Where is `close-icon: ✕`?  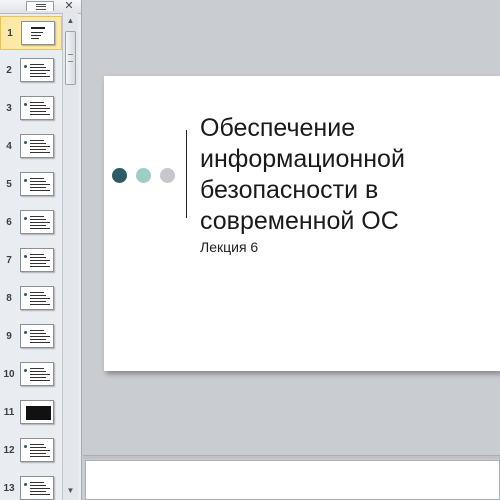 close-icon: ✕ is located at coordinates (69, 6).